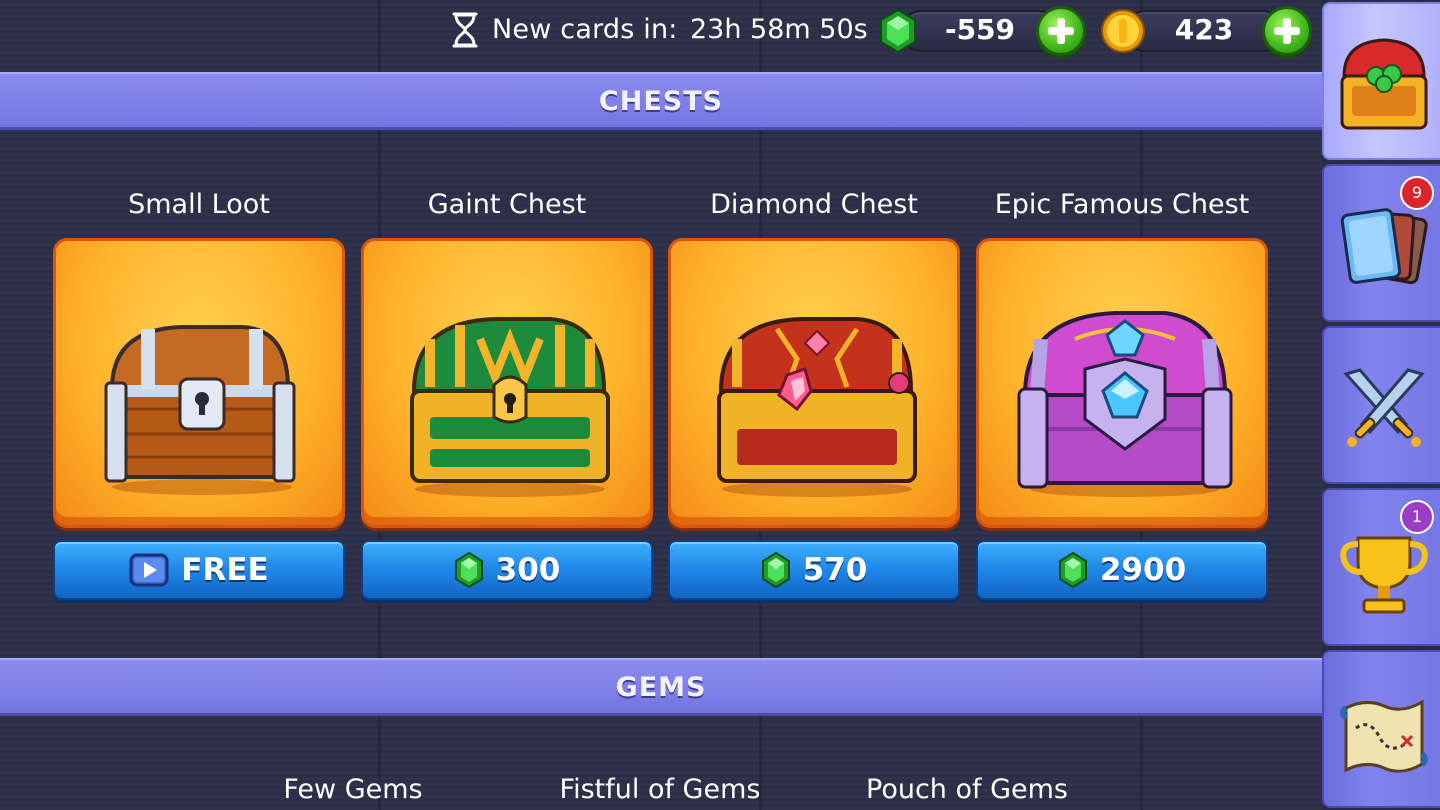  Describe the element at coordinates (353, 789) in the screenshot. I see `gem-pack-title-few-gems: Few Gems` at that location.